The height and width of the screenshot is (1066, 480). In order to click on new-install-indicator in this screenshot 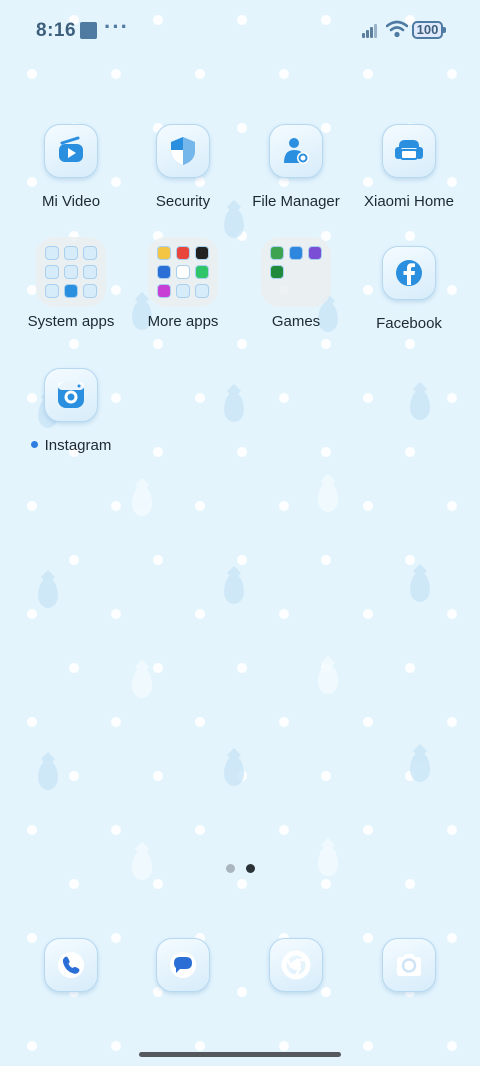, I will do `click(34, 444)`.